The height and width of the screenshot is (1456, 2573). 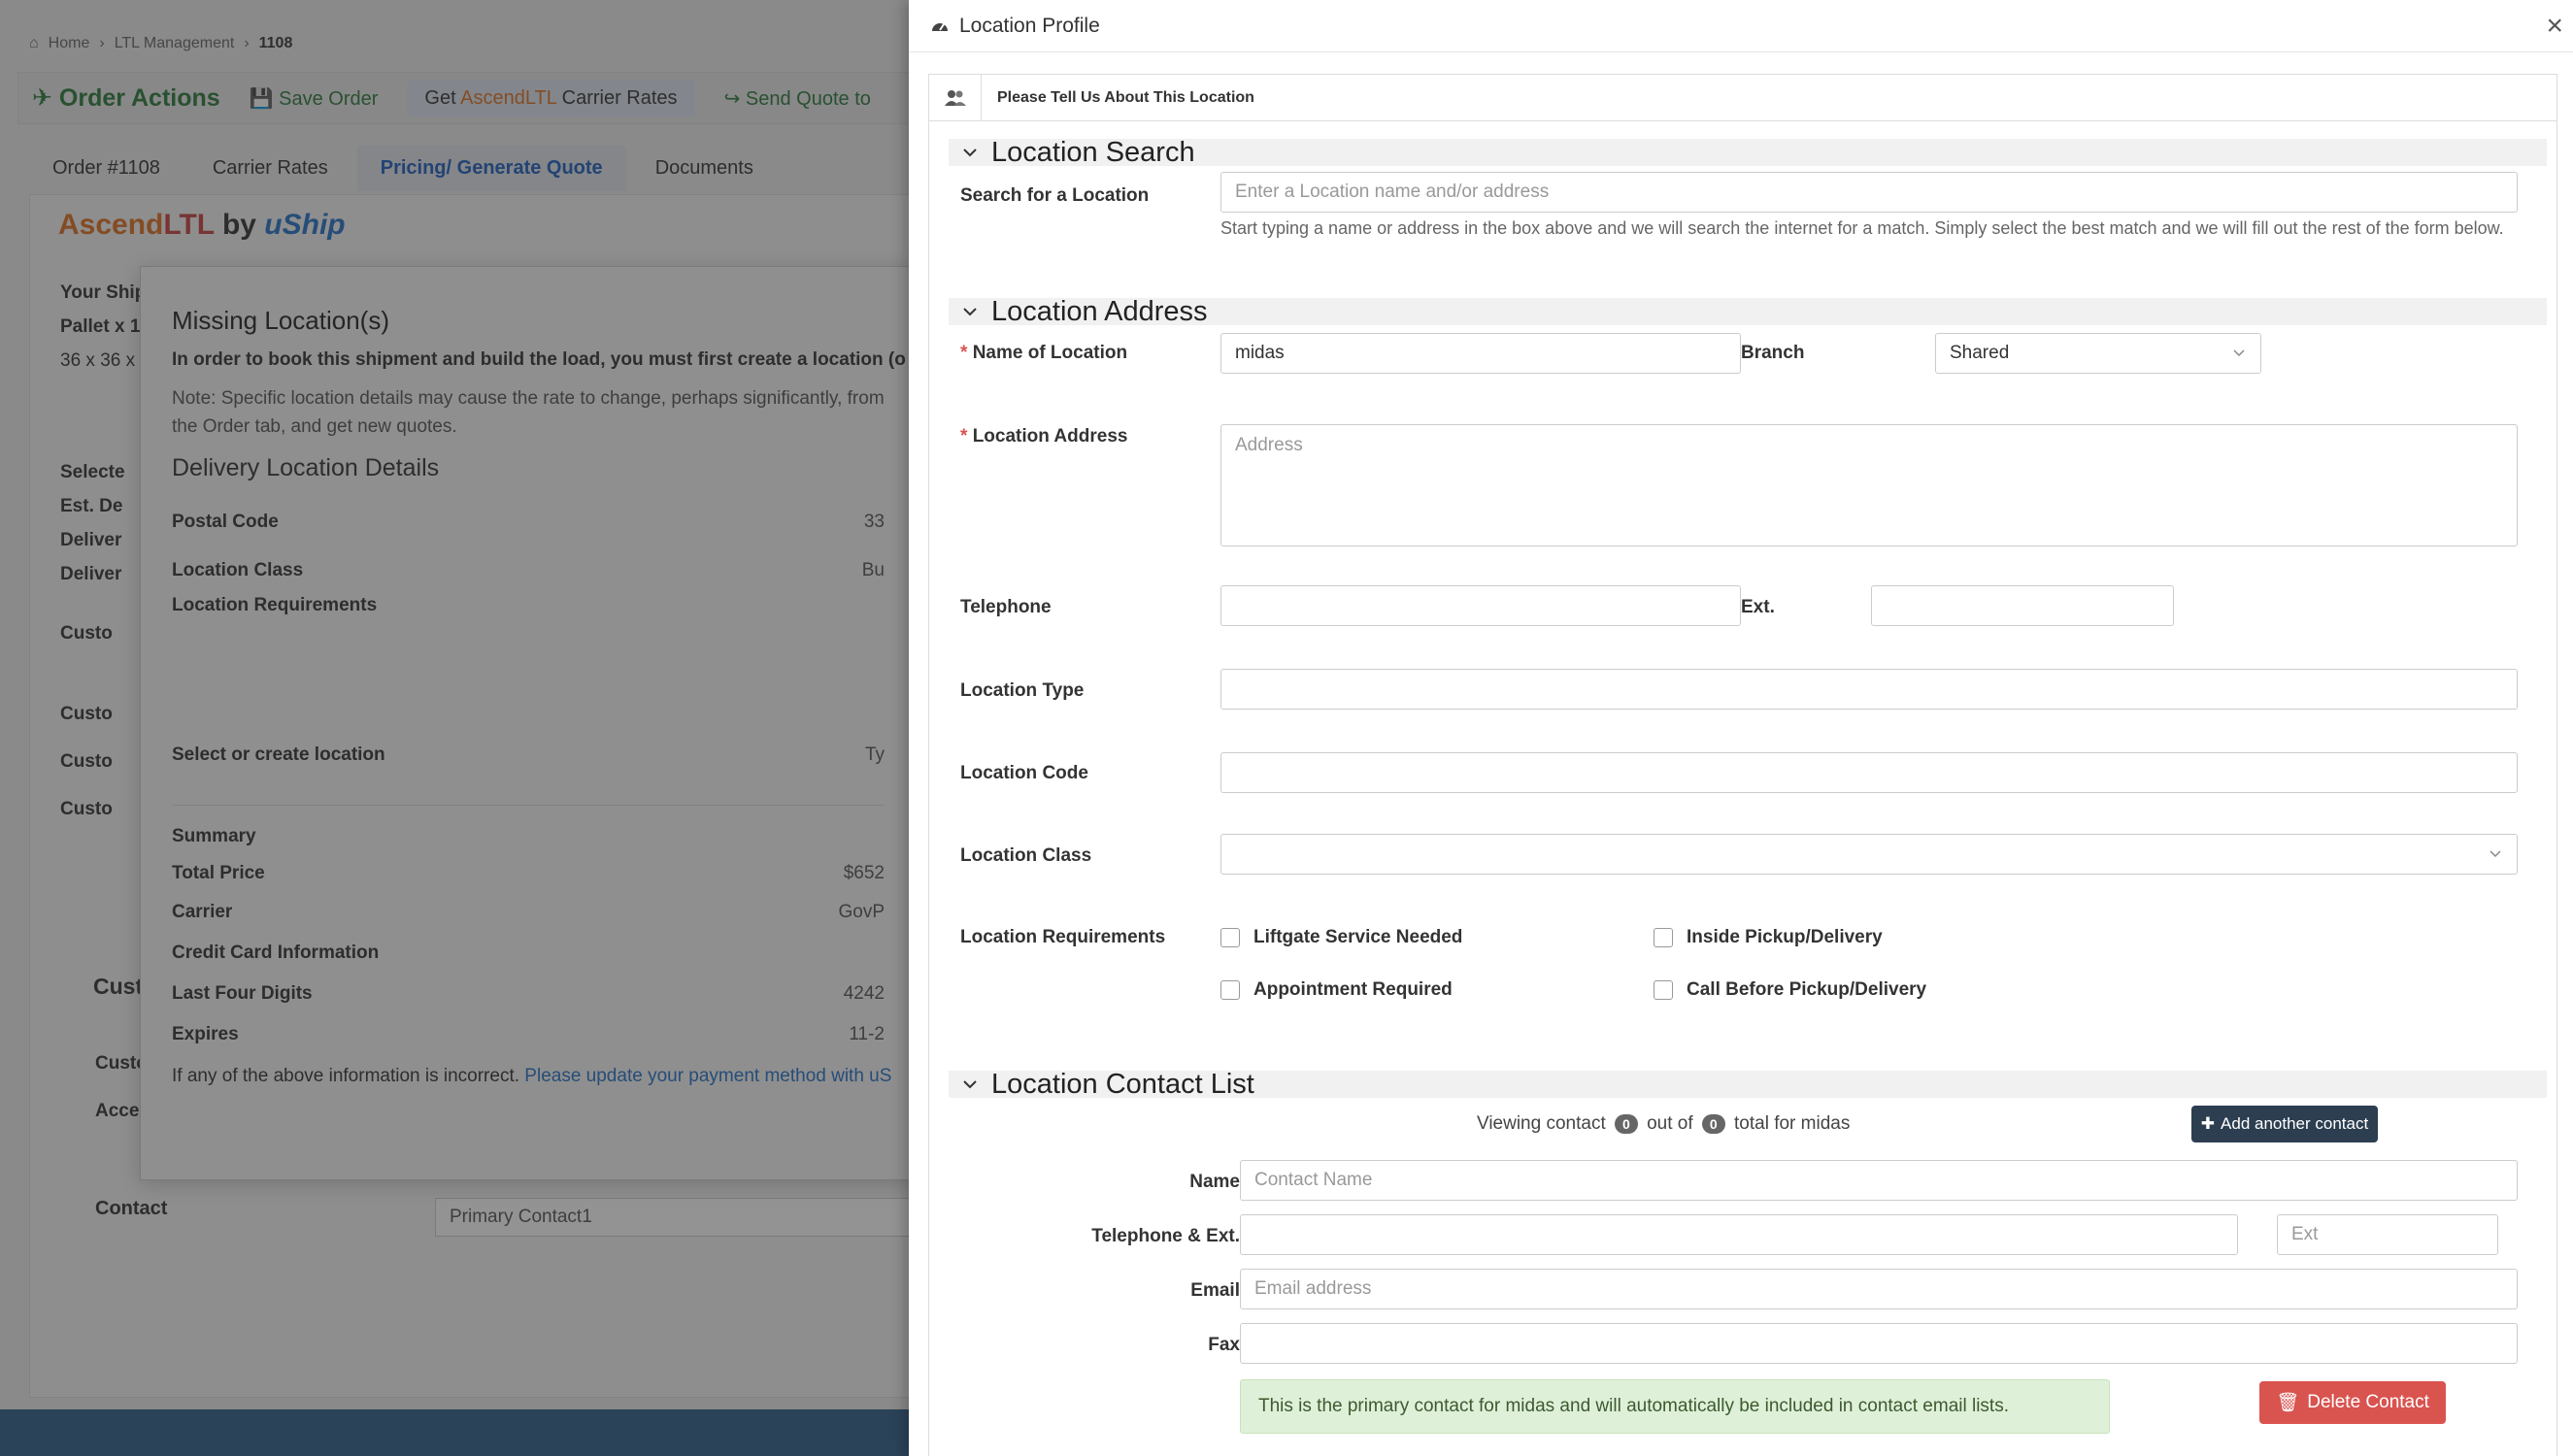 I want to click on contact-name-input: Contact Name, so click(x=1879, y=1180).